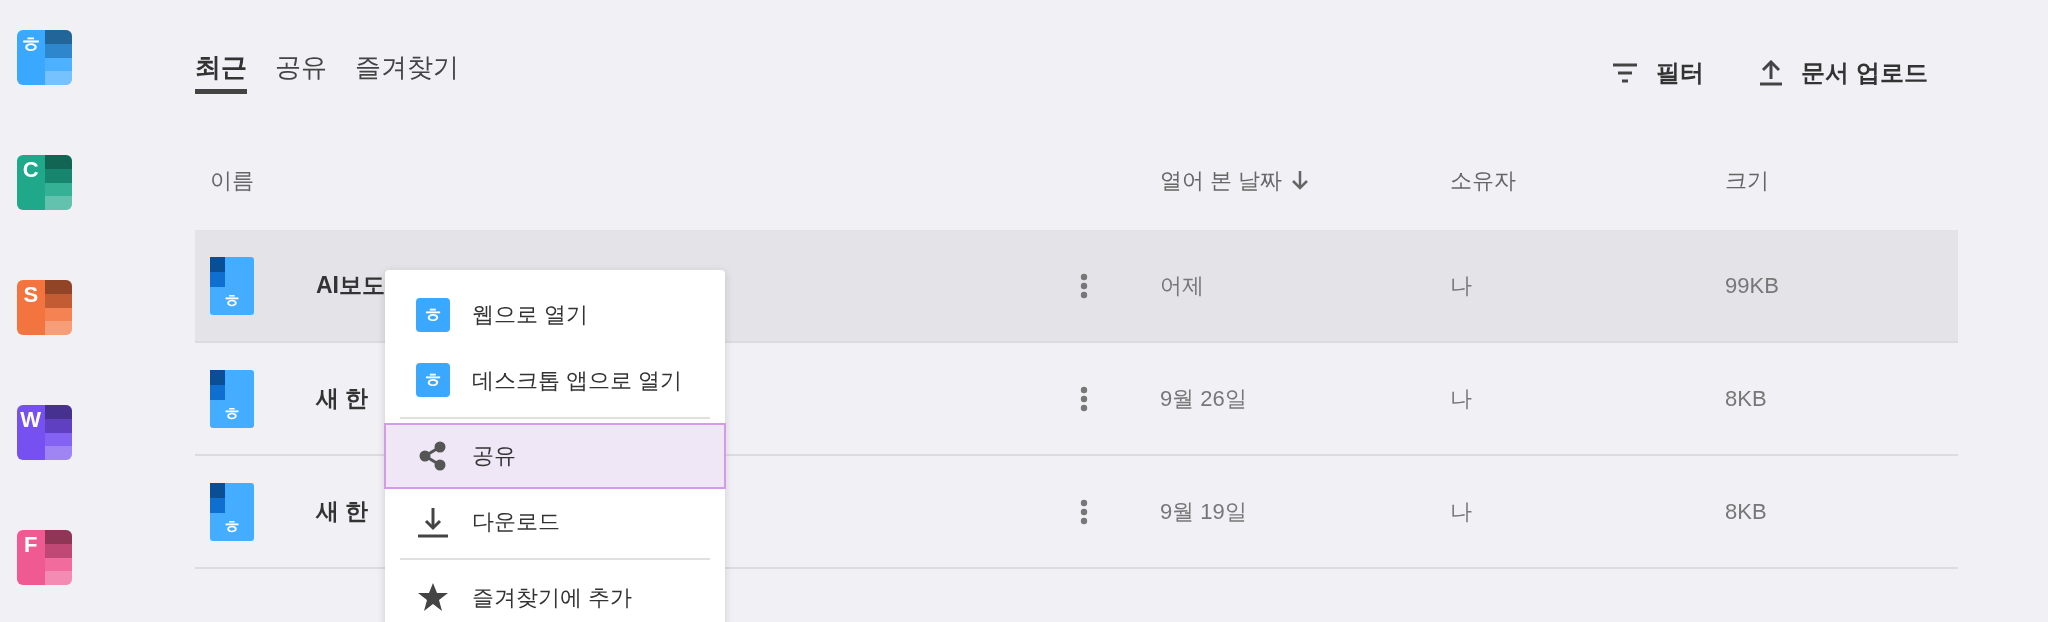 This screenshot has width=2048, height=622. What do you see at coordinates (1203, 398) in the screenshot?
I see `opened-date: 9월 26일` at bounding box center [1203, 398].